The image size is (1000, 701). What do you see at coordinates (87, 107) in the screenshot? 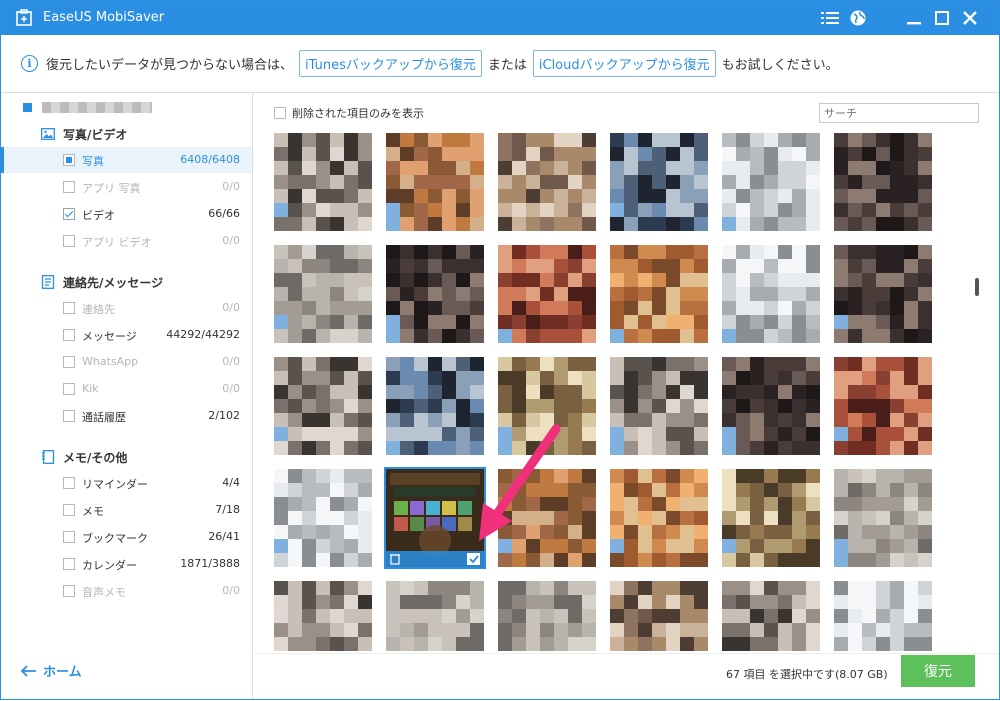
I see `device-row` at bounding box center [87, 107].